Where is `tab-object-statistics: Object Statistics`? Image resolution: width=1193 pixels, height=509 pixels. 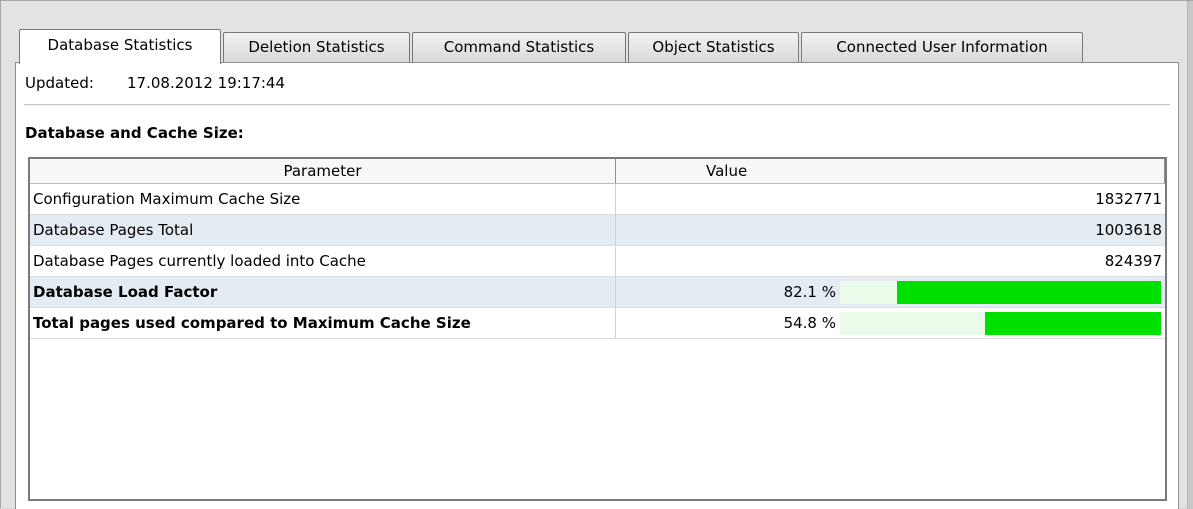 tab-object-statistics: Object Statistics is located at coordinates (713, 47).